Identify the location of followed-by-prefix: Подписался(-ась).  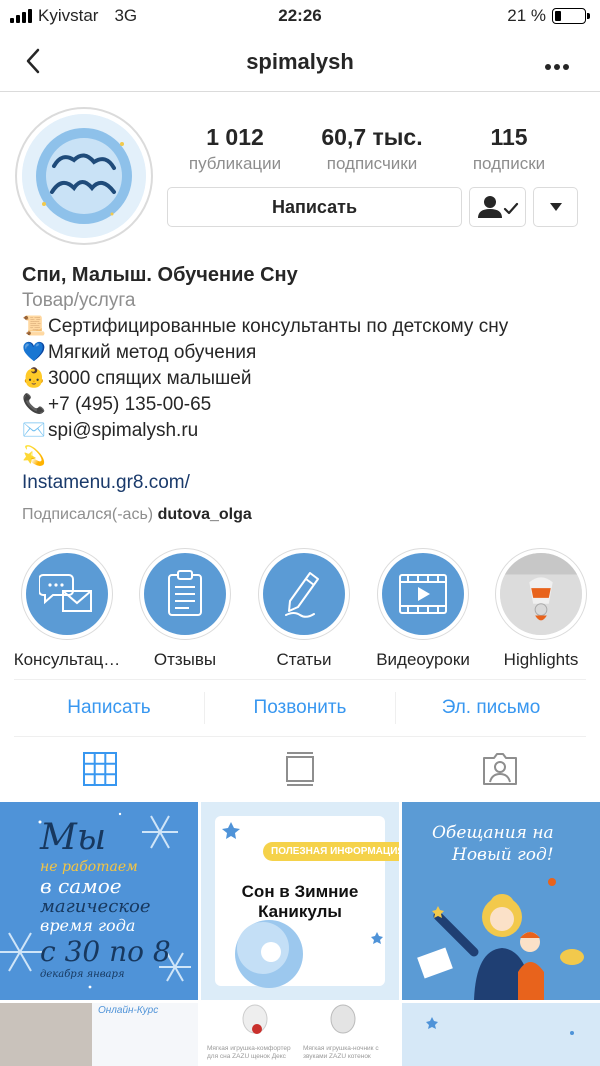
(88, 514).